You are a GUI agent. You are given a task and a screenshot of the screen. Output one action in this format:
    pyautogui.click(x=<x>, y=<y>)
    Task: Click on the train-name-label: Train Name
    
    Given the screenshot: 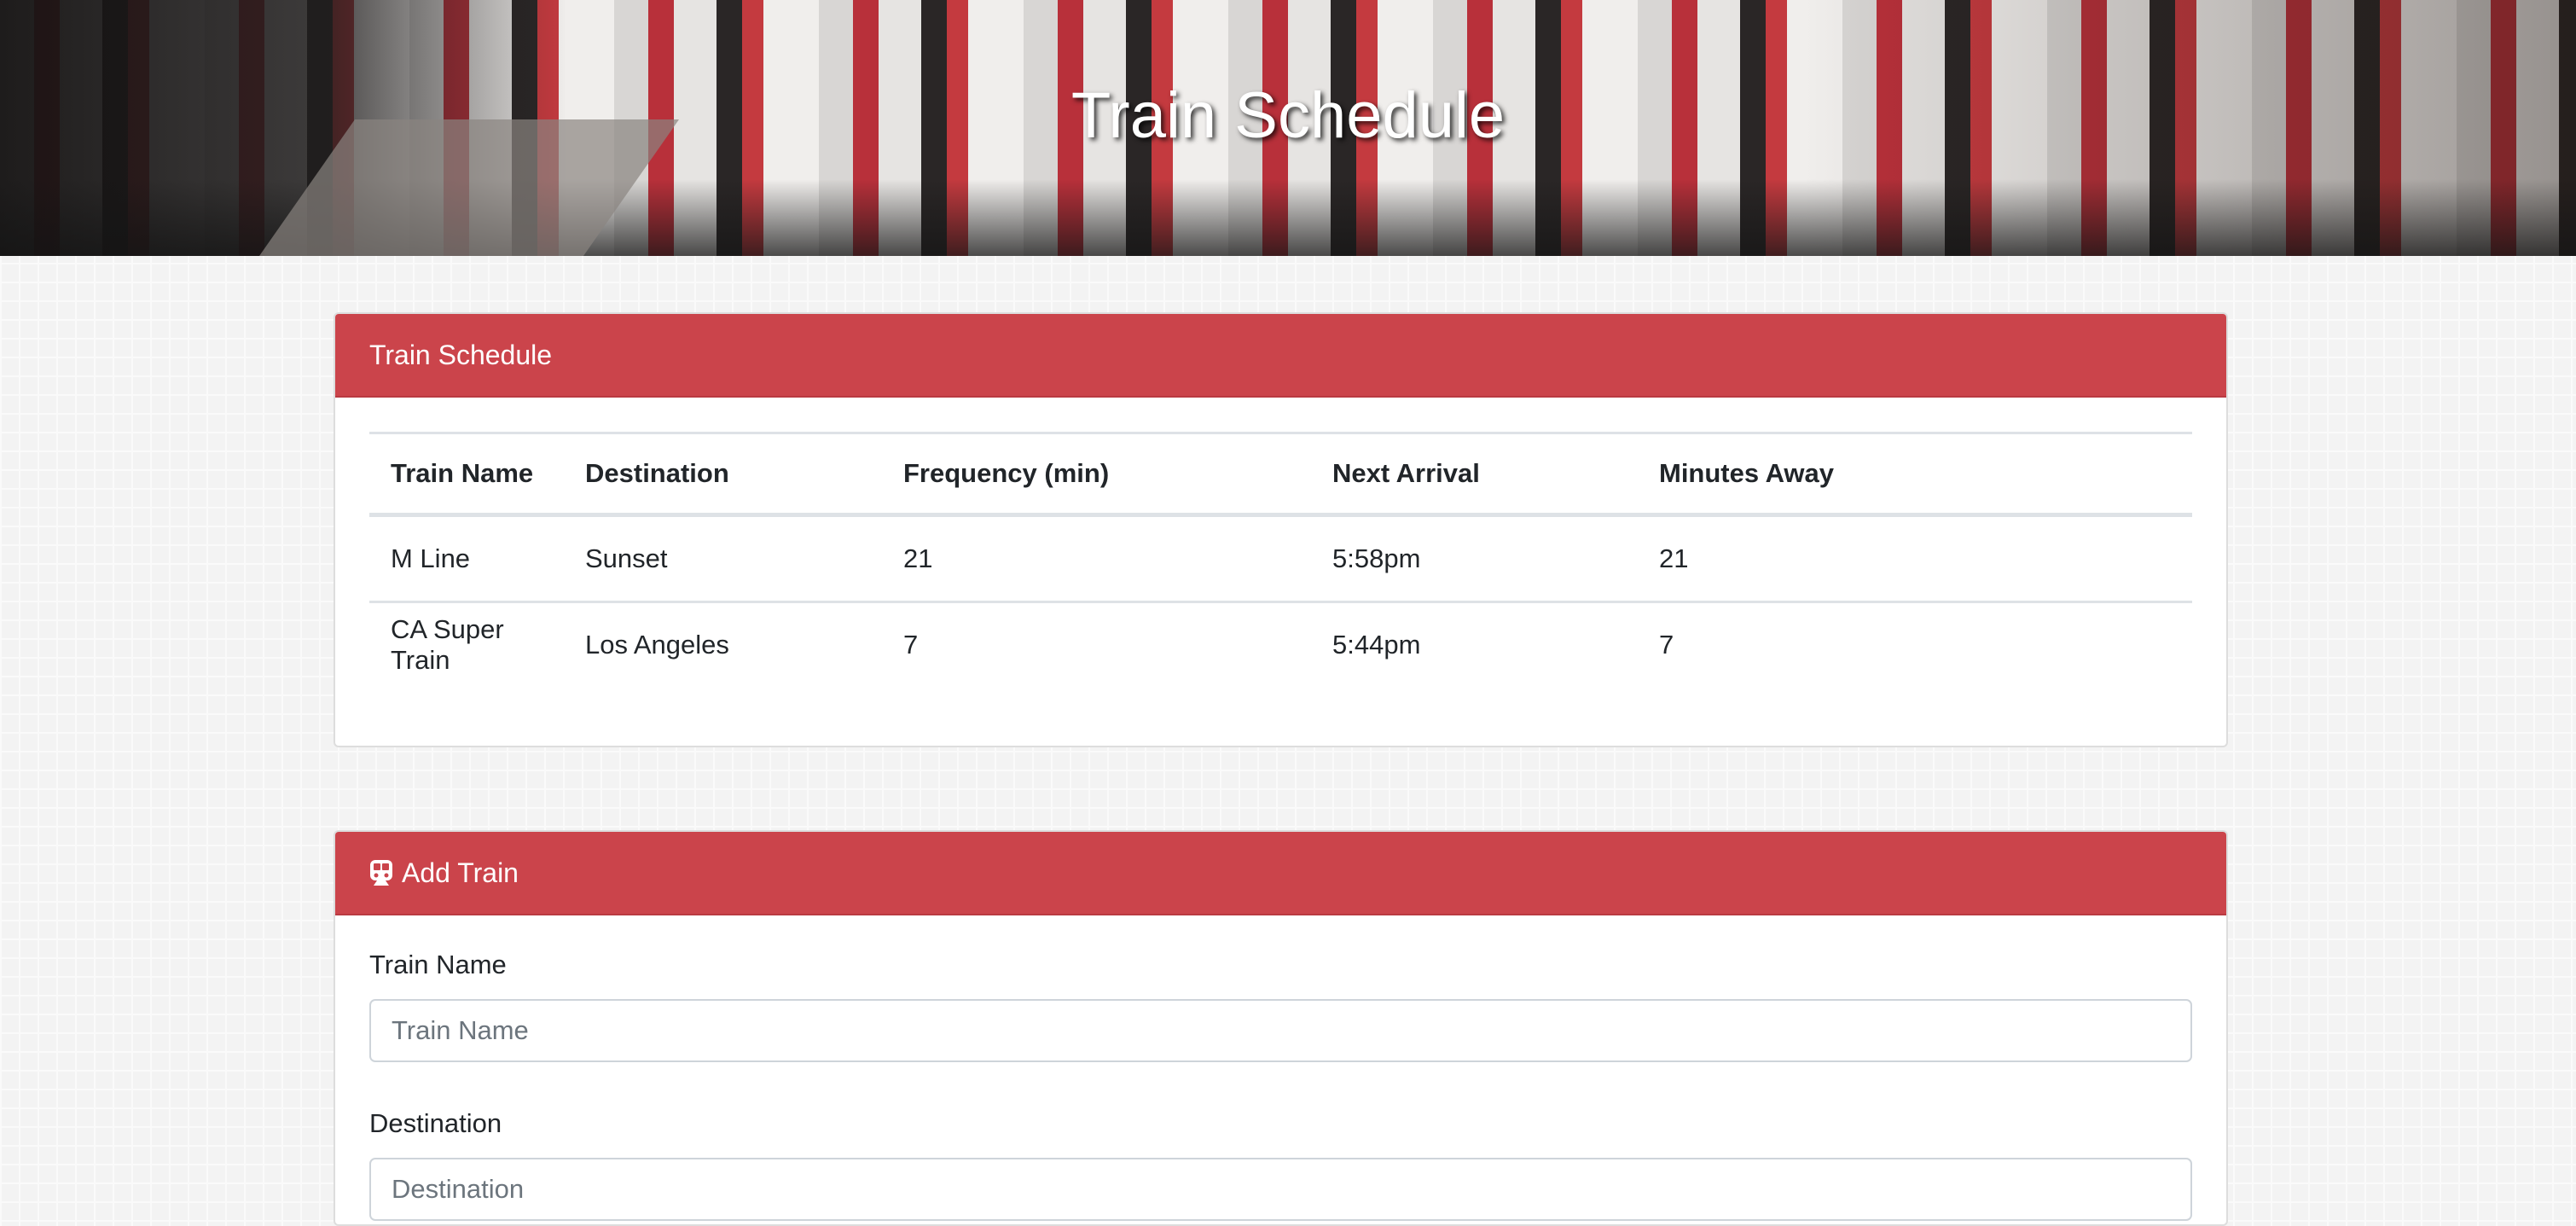 What is the action you would take?
    pyautogui.click(x=438, y=964)
    